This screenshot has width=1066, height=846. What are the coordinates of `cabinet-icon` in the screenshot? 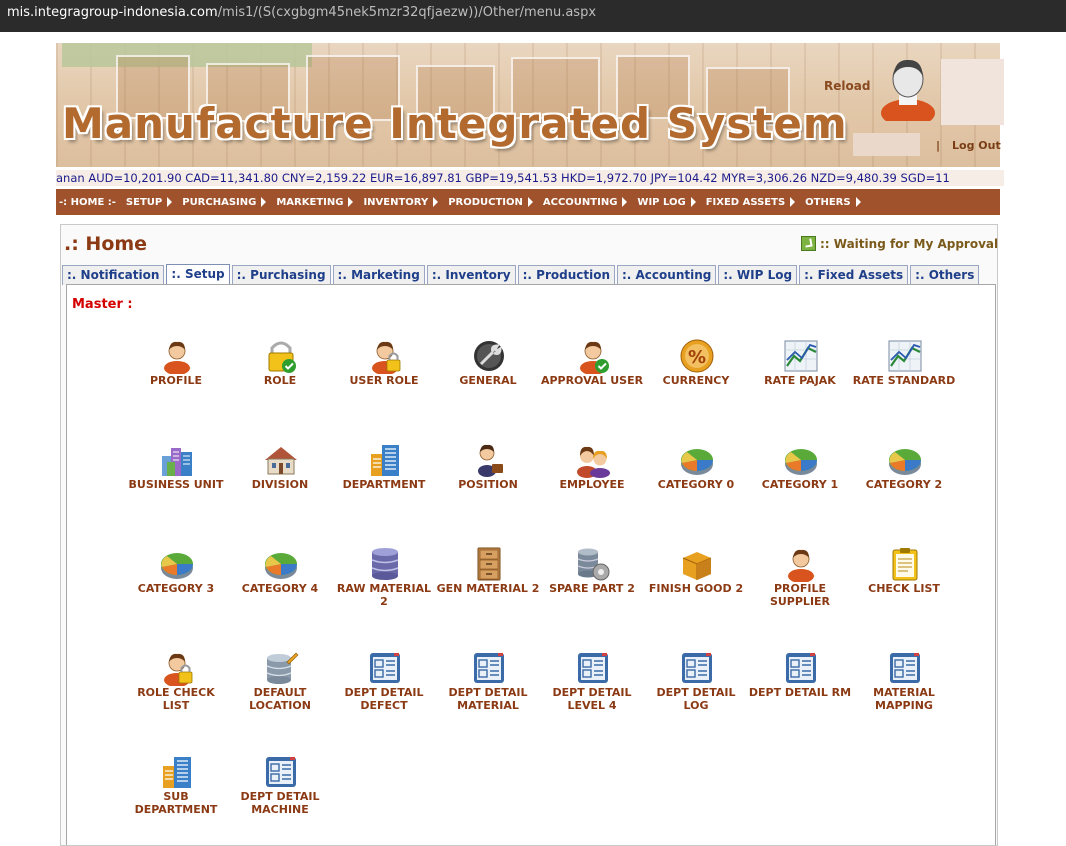 It's located at (489, 564).